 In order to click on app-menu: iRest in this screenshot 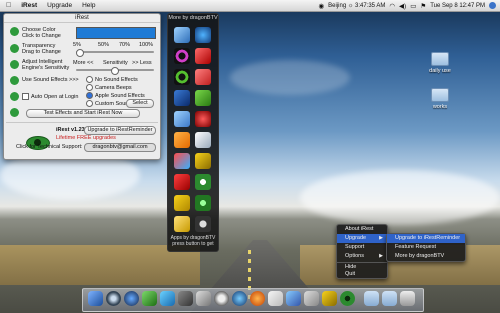, I will do `click(29, 5)`.